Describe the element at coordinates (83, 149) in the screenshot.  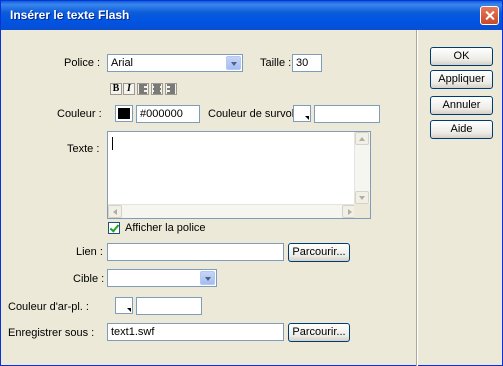
I see `text-label: Texte :` at that location.